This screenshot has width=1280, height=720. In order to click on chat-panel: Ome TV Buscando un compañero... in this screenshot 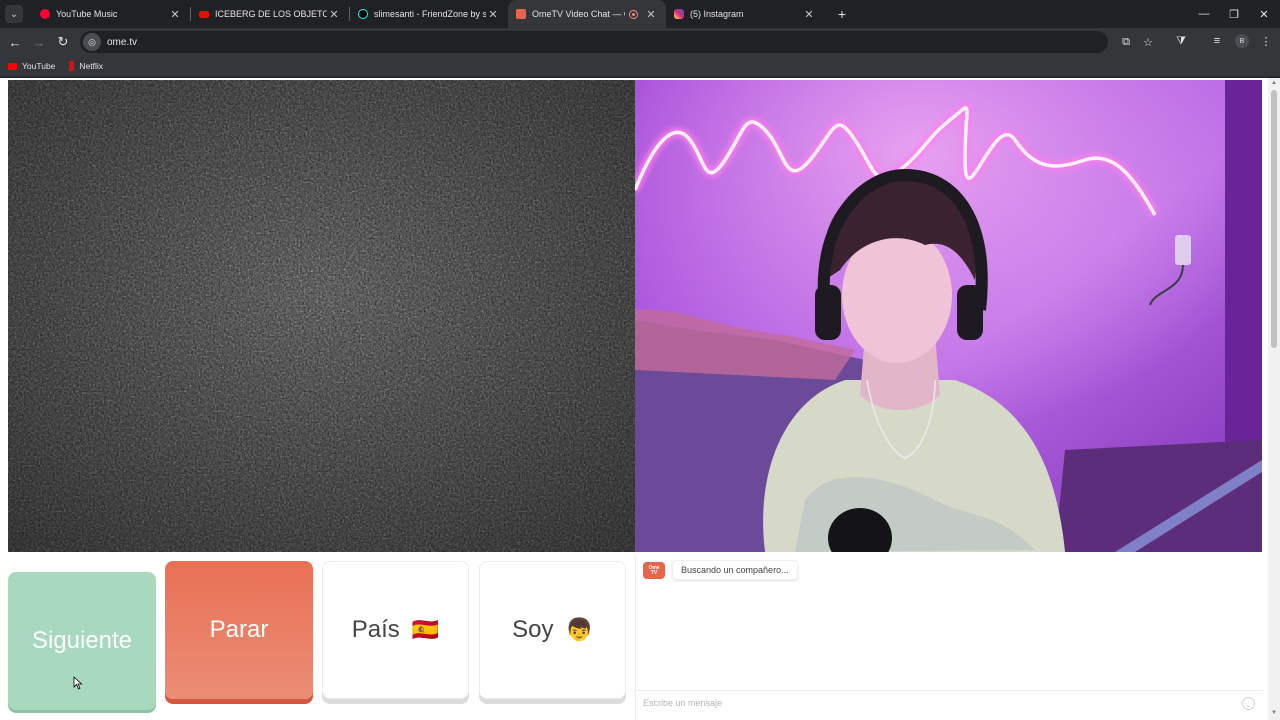, I will do `click(949, 637)`.